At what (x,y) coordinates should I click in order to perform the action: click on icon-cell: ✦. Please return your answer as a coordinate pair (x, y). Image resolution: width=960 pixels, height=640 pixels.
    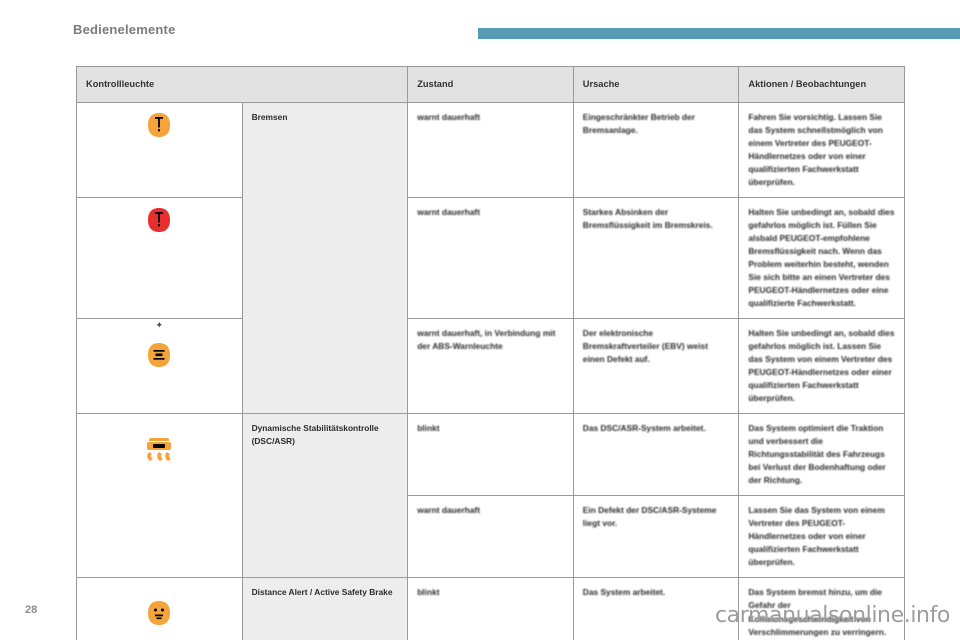
    Looking at the image, I should click on (159, 366).